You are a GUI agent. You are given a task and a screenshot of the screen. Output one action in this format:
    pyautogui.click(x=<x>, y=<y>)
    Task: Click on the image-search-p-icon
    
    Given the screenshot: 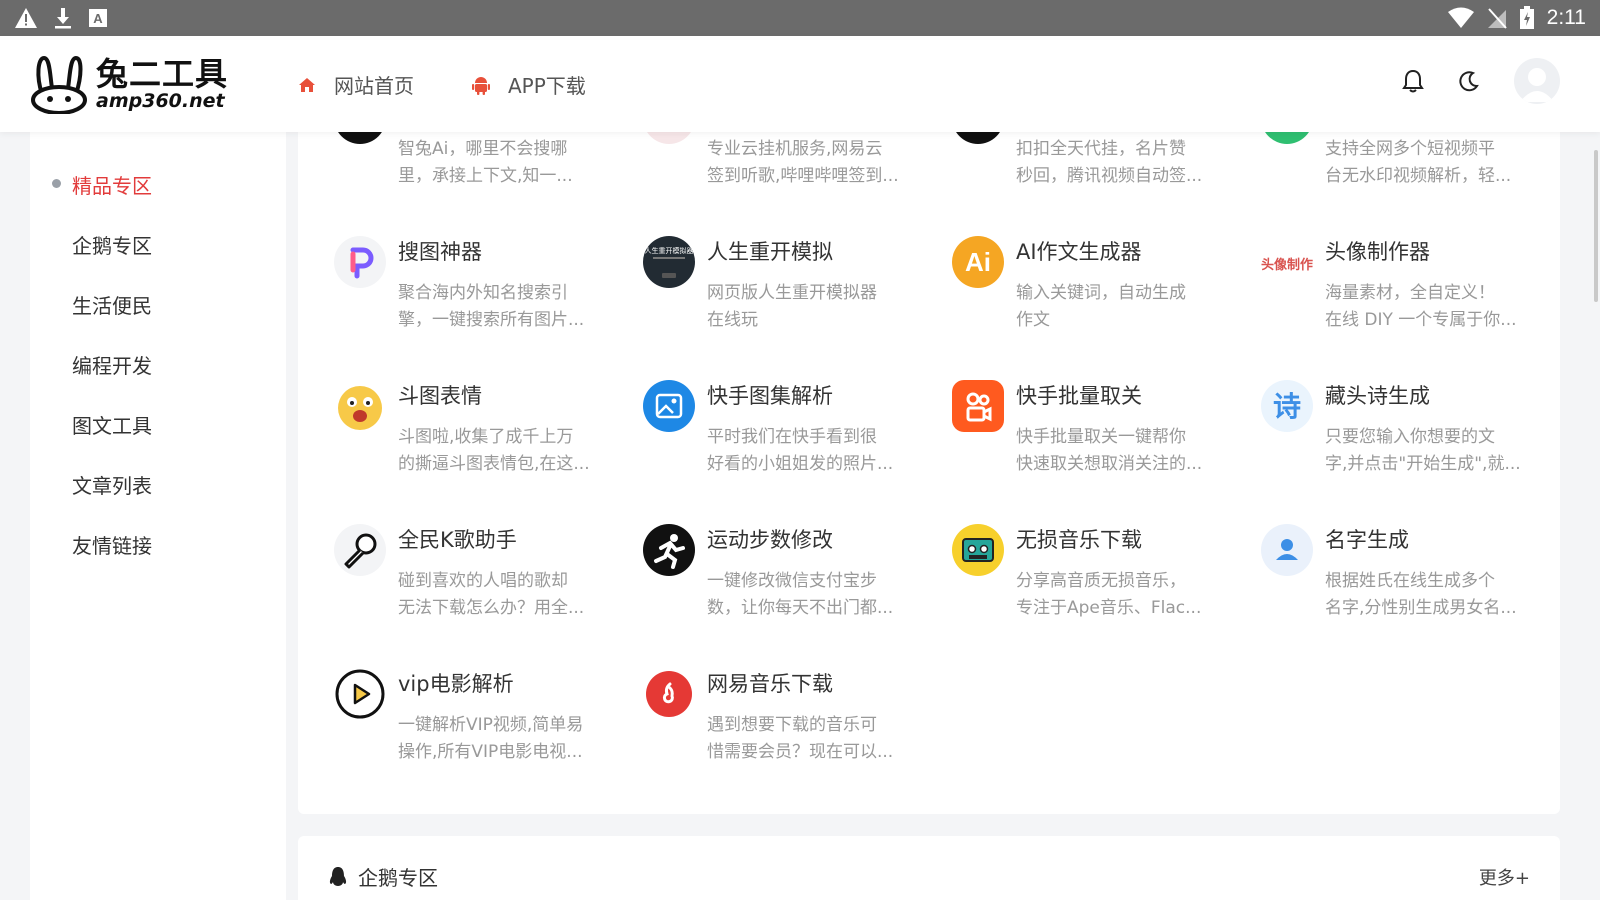 What is the action you would take?
    pyautogui.click(x=360, y=262)
    